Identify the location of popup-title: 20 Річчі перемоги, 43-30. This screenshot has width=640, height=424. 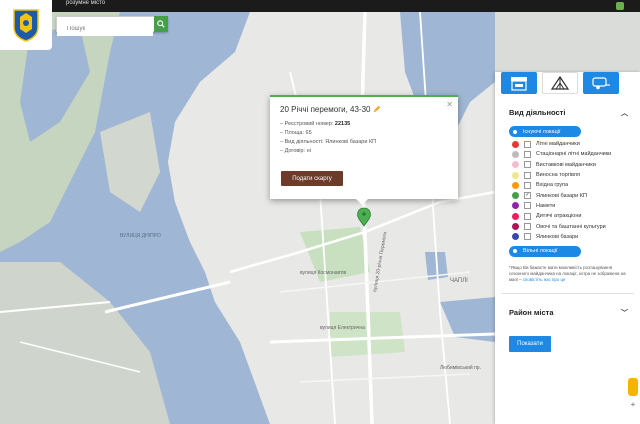
(364, 109).